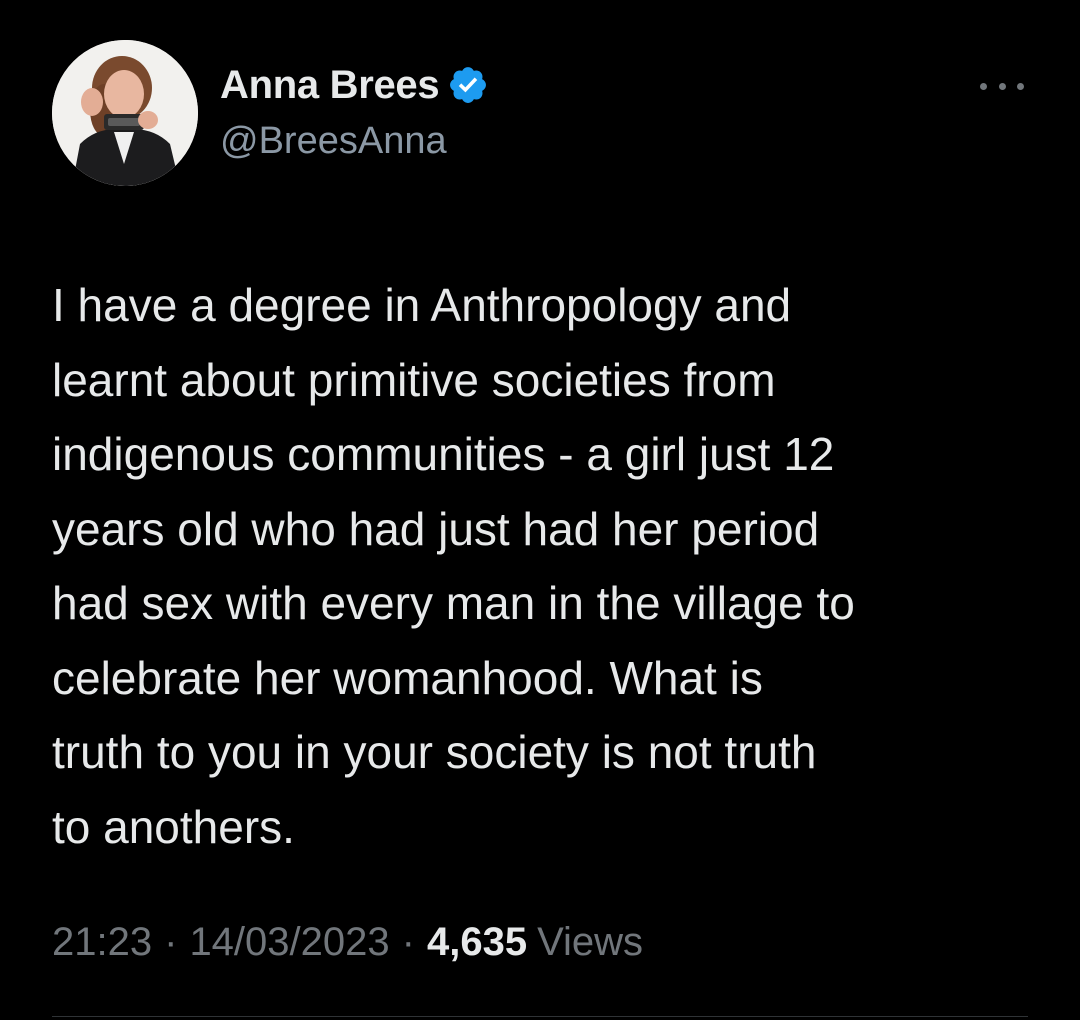  I want to click on author-name-row: Anna Brees, so click(354, 85).